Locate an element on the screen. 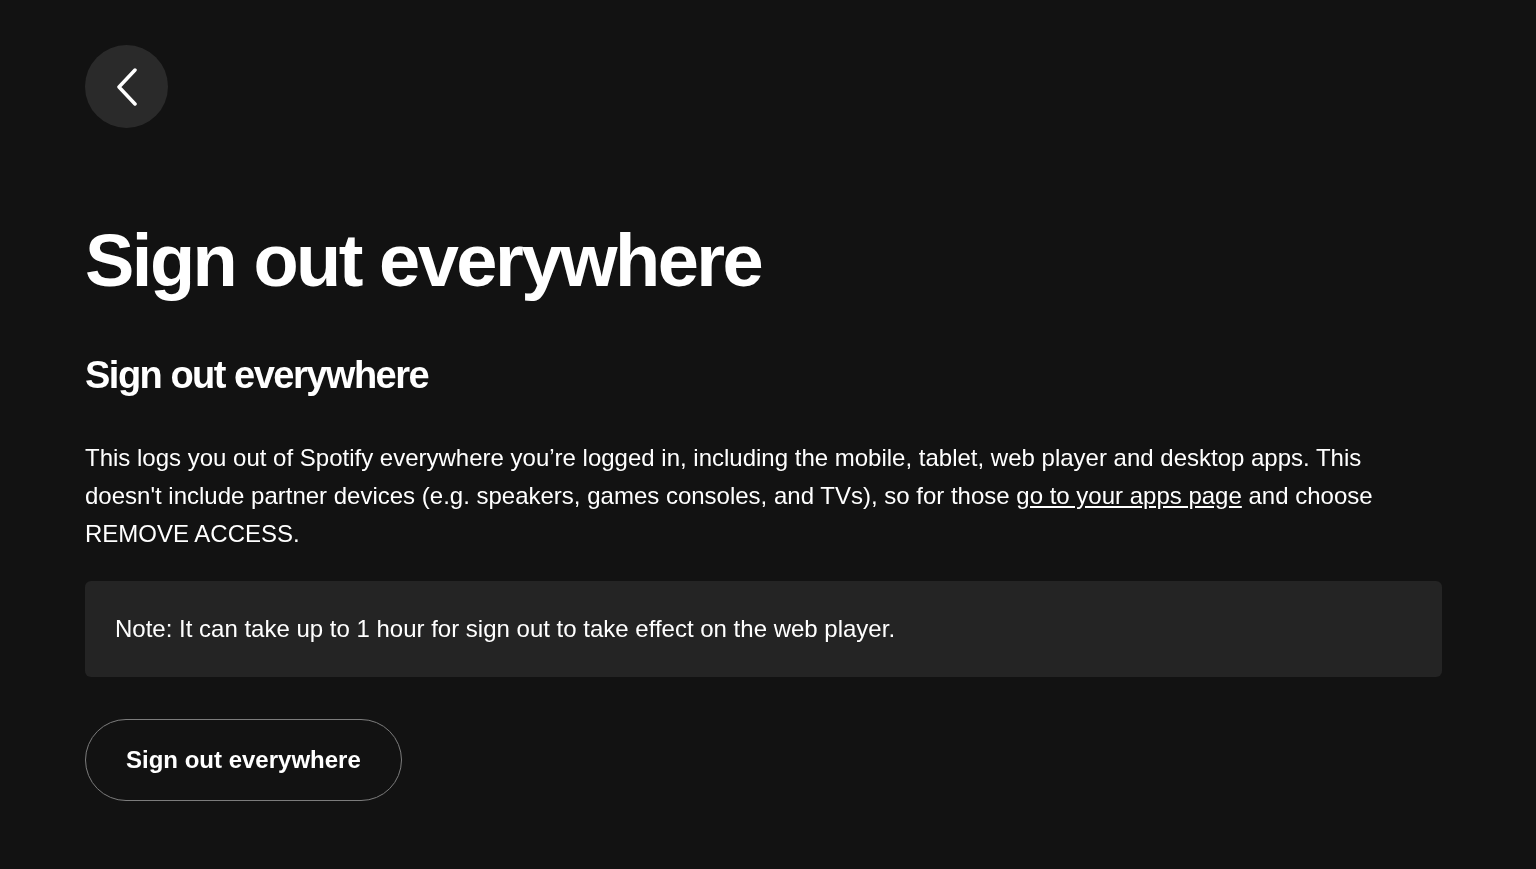  apps-page-link: go to your apps page is located at coordinates (1129, 495).